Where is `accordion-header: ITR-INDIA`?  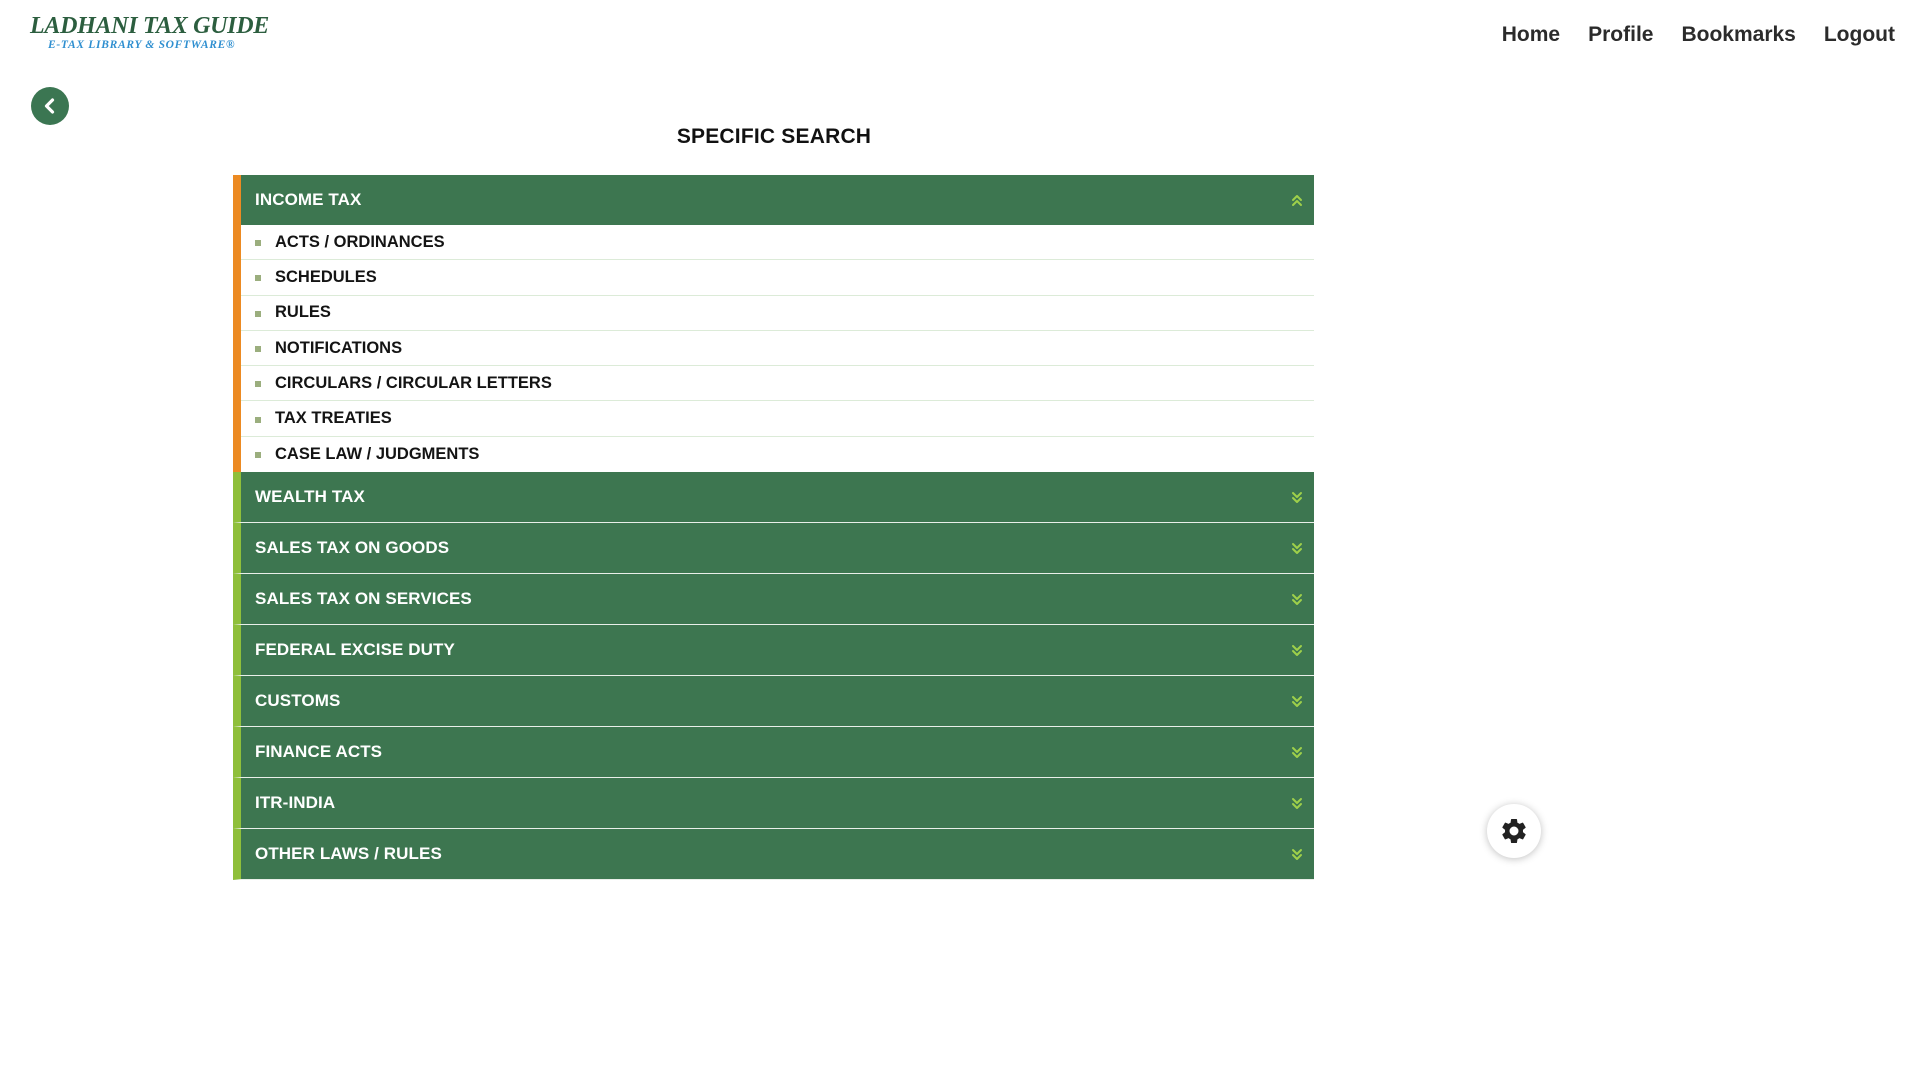 accordion-header: ITR-INDIA is located at coordinates (773, 804).